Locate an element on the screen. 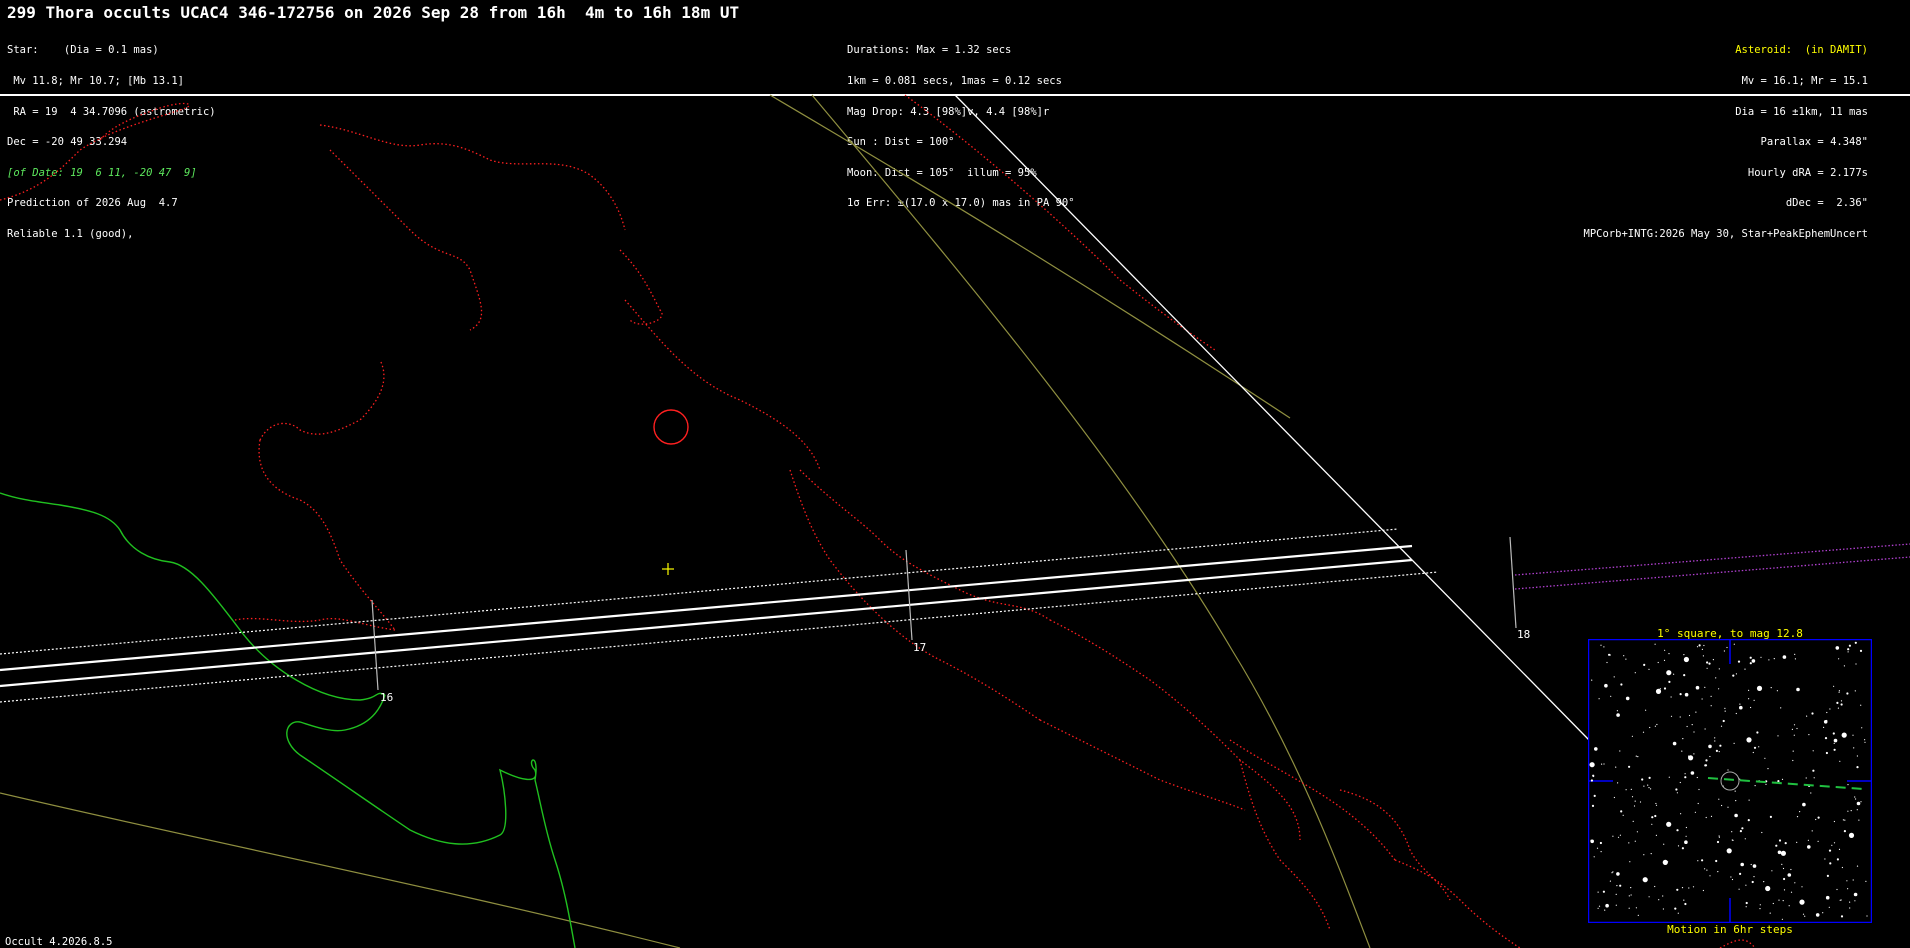  center-crosshair-icon is located at coordinates (668, 569).